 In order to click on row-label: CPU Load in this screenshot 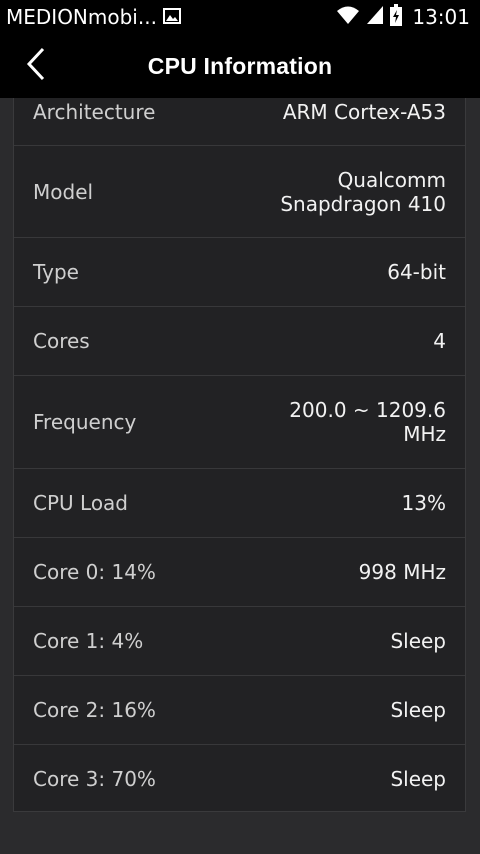, I will do `click(80, 503)`.